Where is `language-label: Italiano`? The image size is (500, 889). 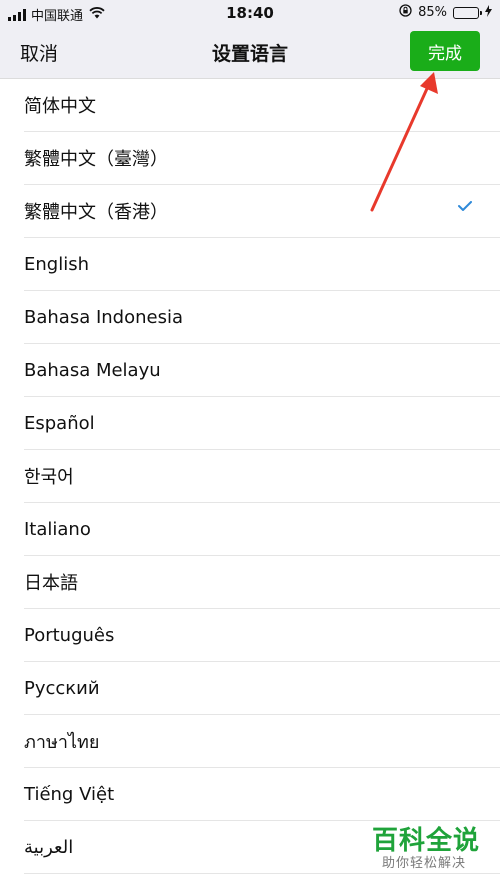 language-label: Italiano is located at coordinates (57, 529).